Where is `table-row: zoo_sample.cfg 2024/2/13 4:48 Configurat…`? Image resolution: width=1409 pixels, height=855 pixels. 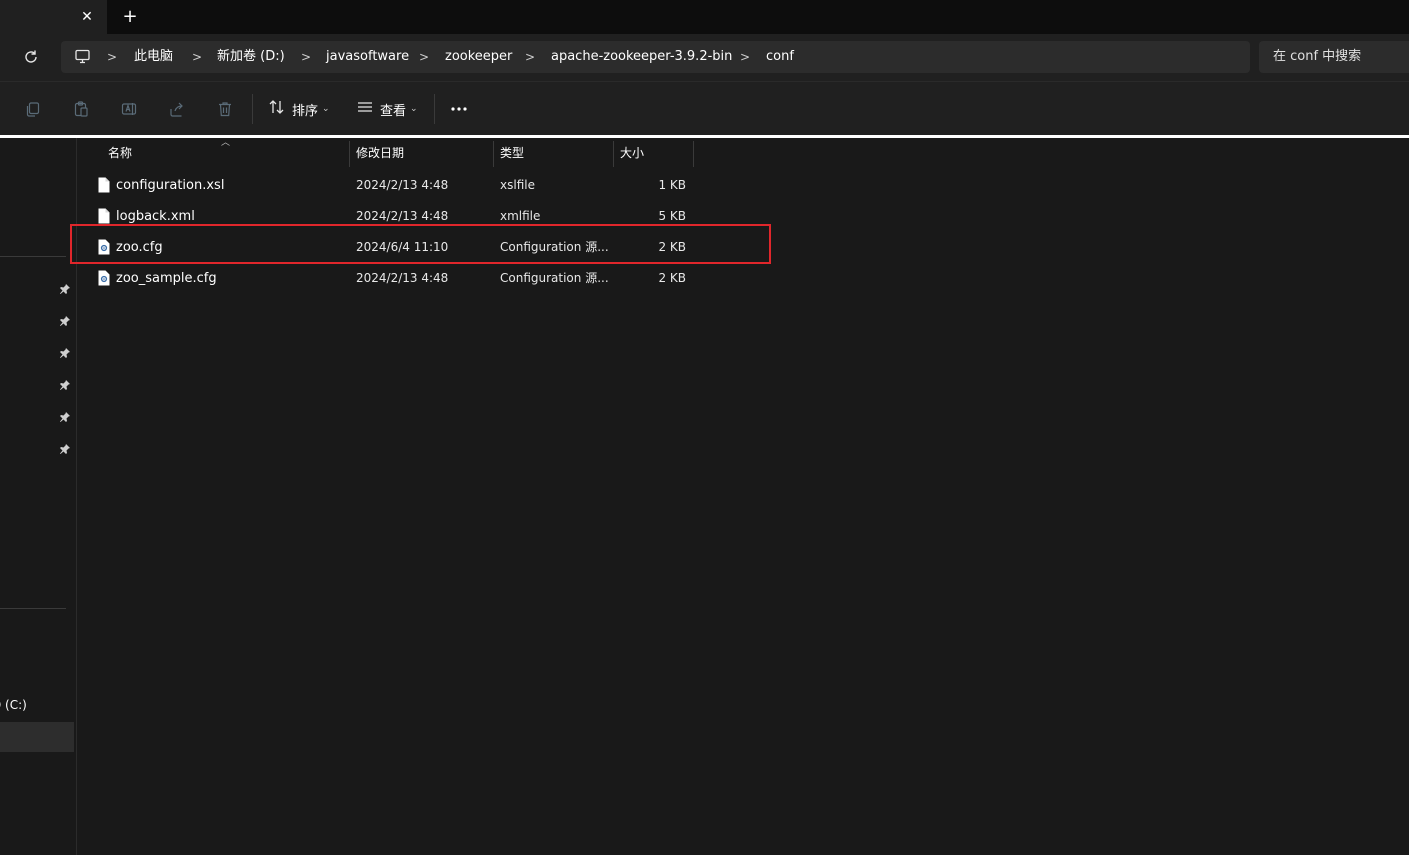
table-row: zoo_sample.cfg 2024/2/13 4:48 Configurat… is located at coordinates (428, 278).